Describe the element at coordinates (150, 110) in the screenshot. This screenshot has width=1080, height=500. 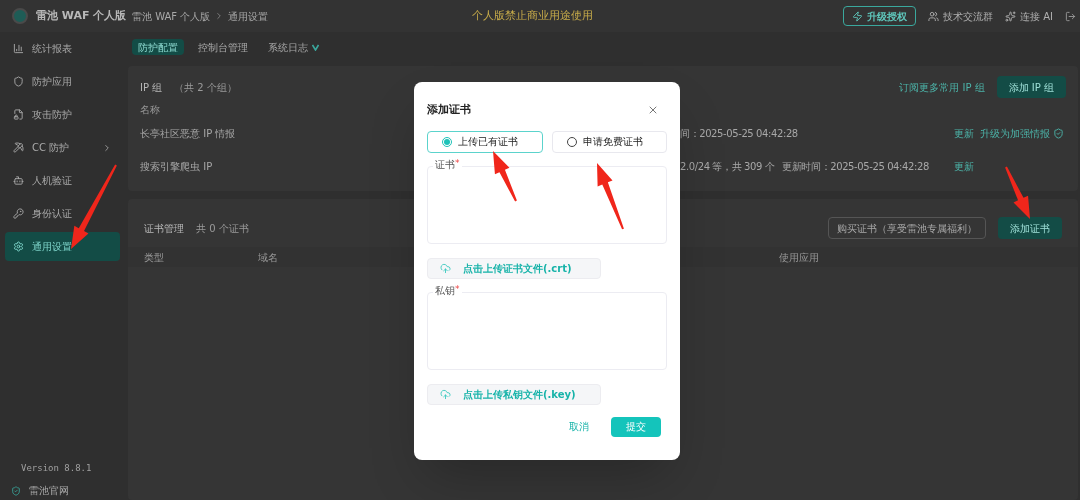
I see `column-header: 名称` at that location.